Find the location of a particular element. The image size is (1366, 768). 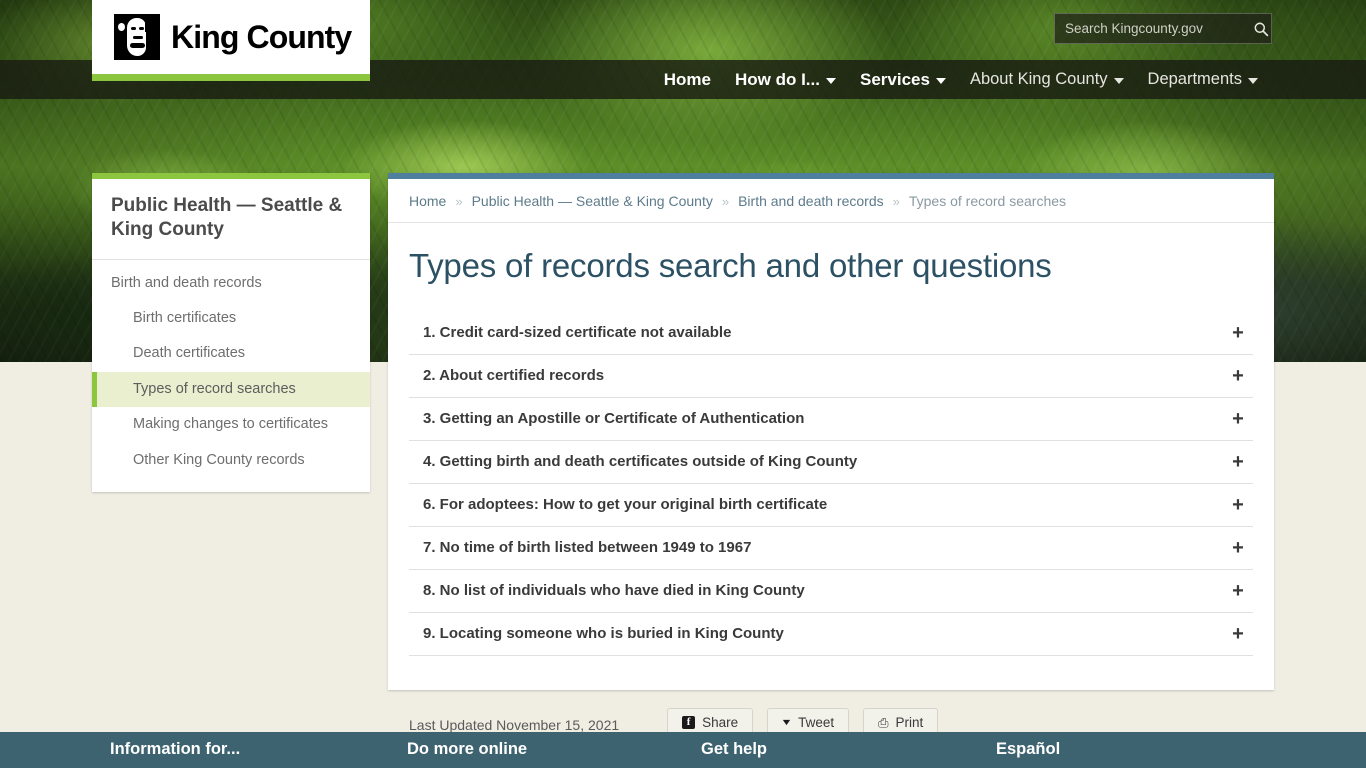

search-submit-button is located at coordinates (1260, 28).